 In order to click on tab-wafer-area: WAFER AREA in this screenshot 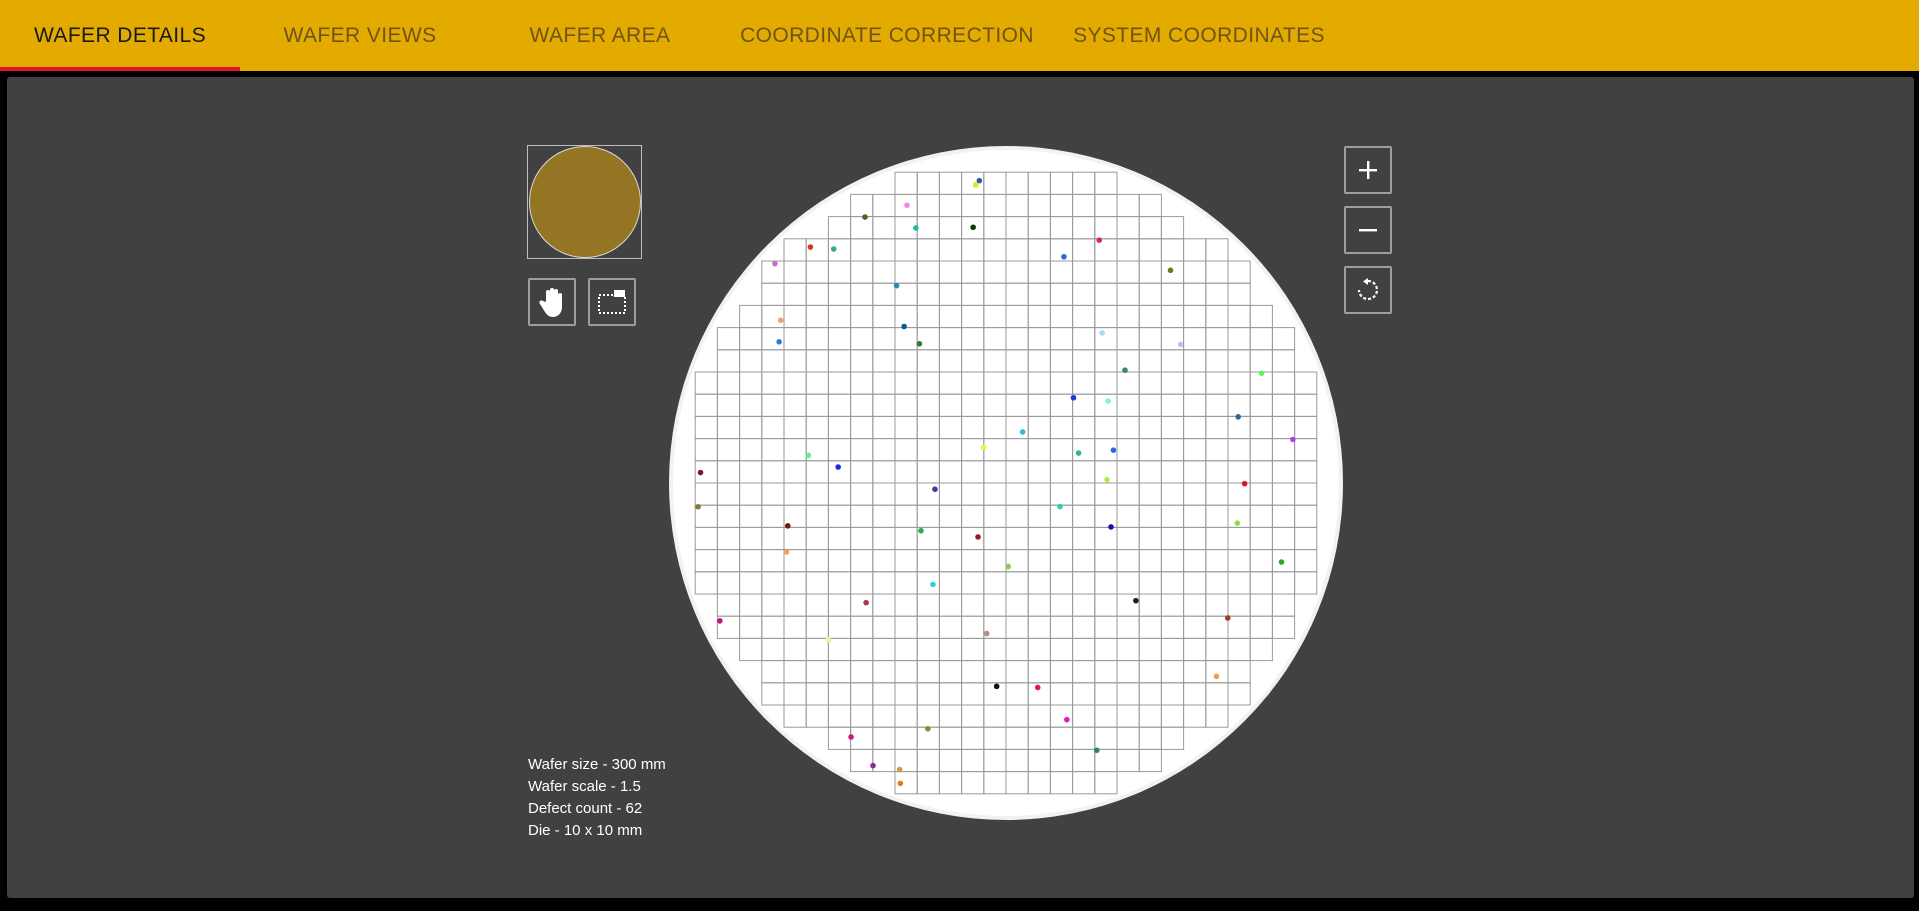, I will do `click(600, 35)`.